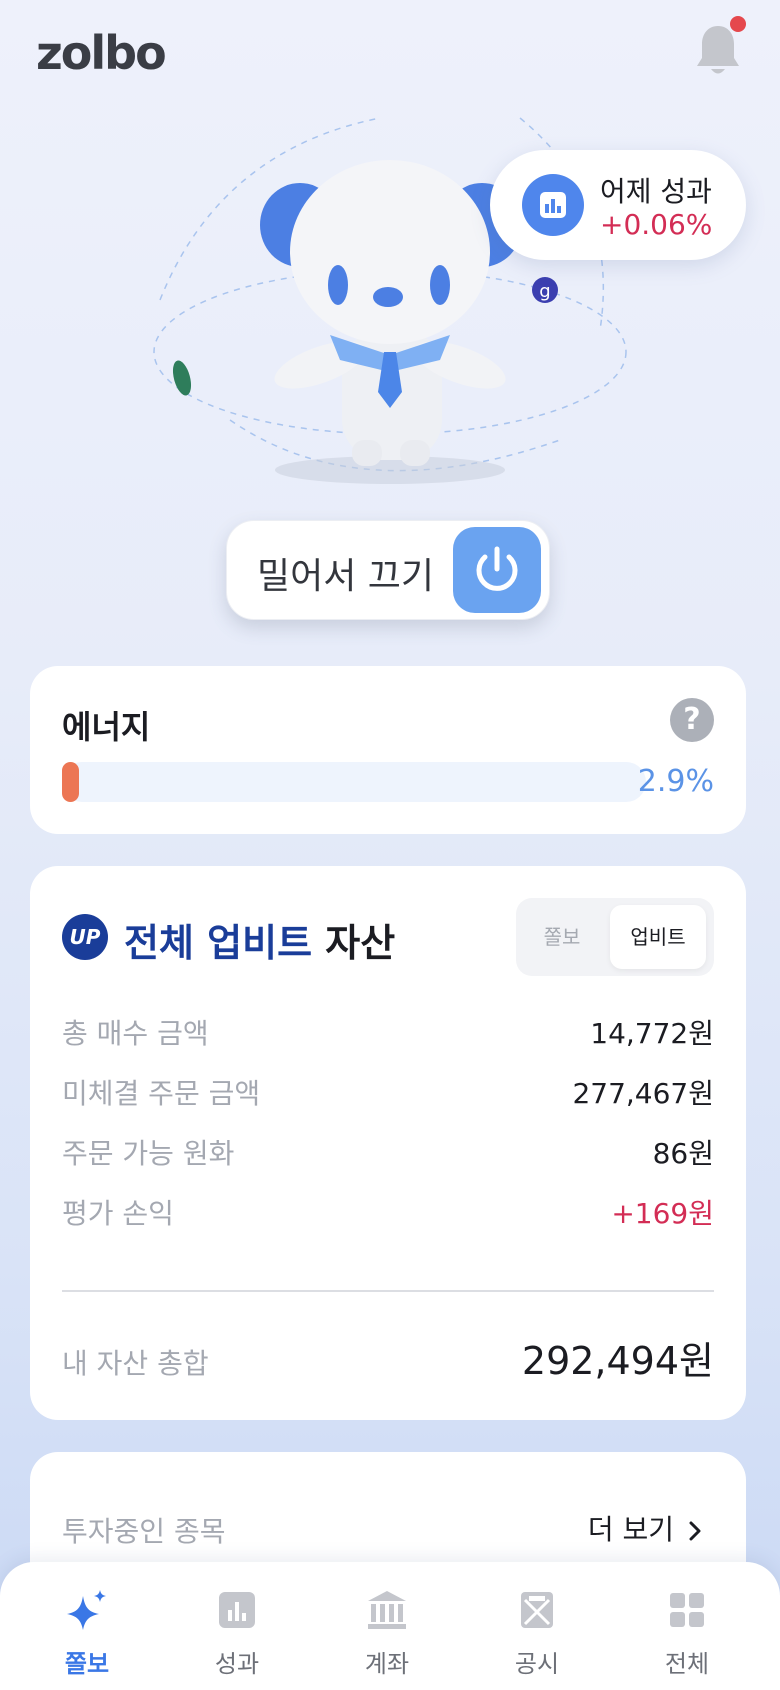  Describe the element at coordinates (387, 1664) in the screenshot. I see `tab-label: 계좌` at that location.